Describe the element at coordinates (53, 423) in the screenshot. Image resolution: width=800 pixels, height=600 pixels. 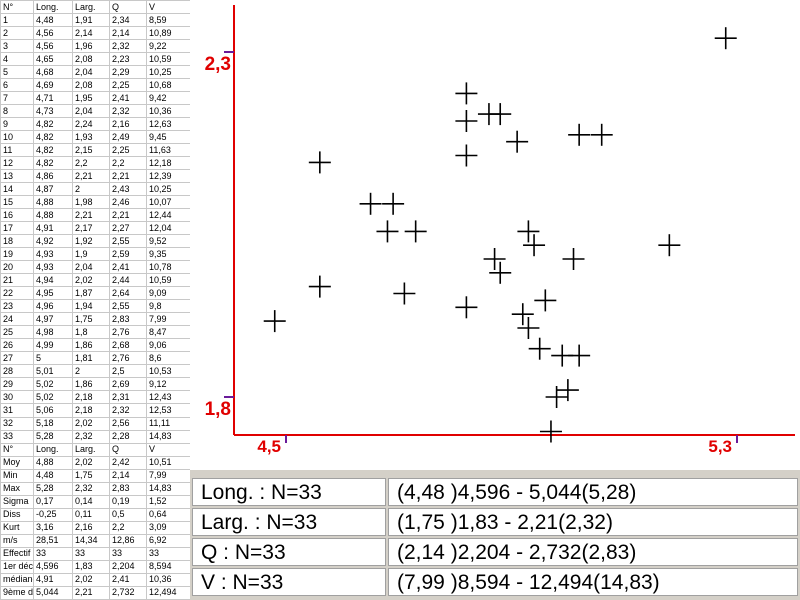
I see `table-cell: 5,18` at that location.